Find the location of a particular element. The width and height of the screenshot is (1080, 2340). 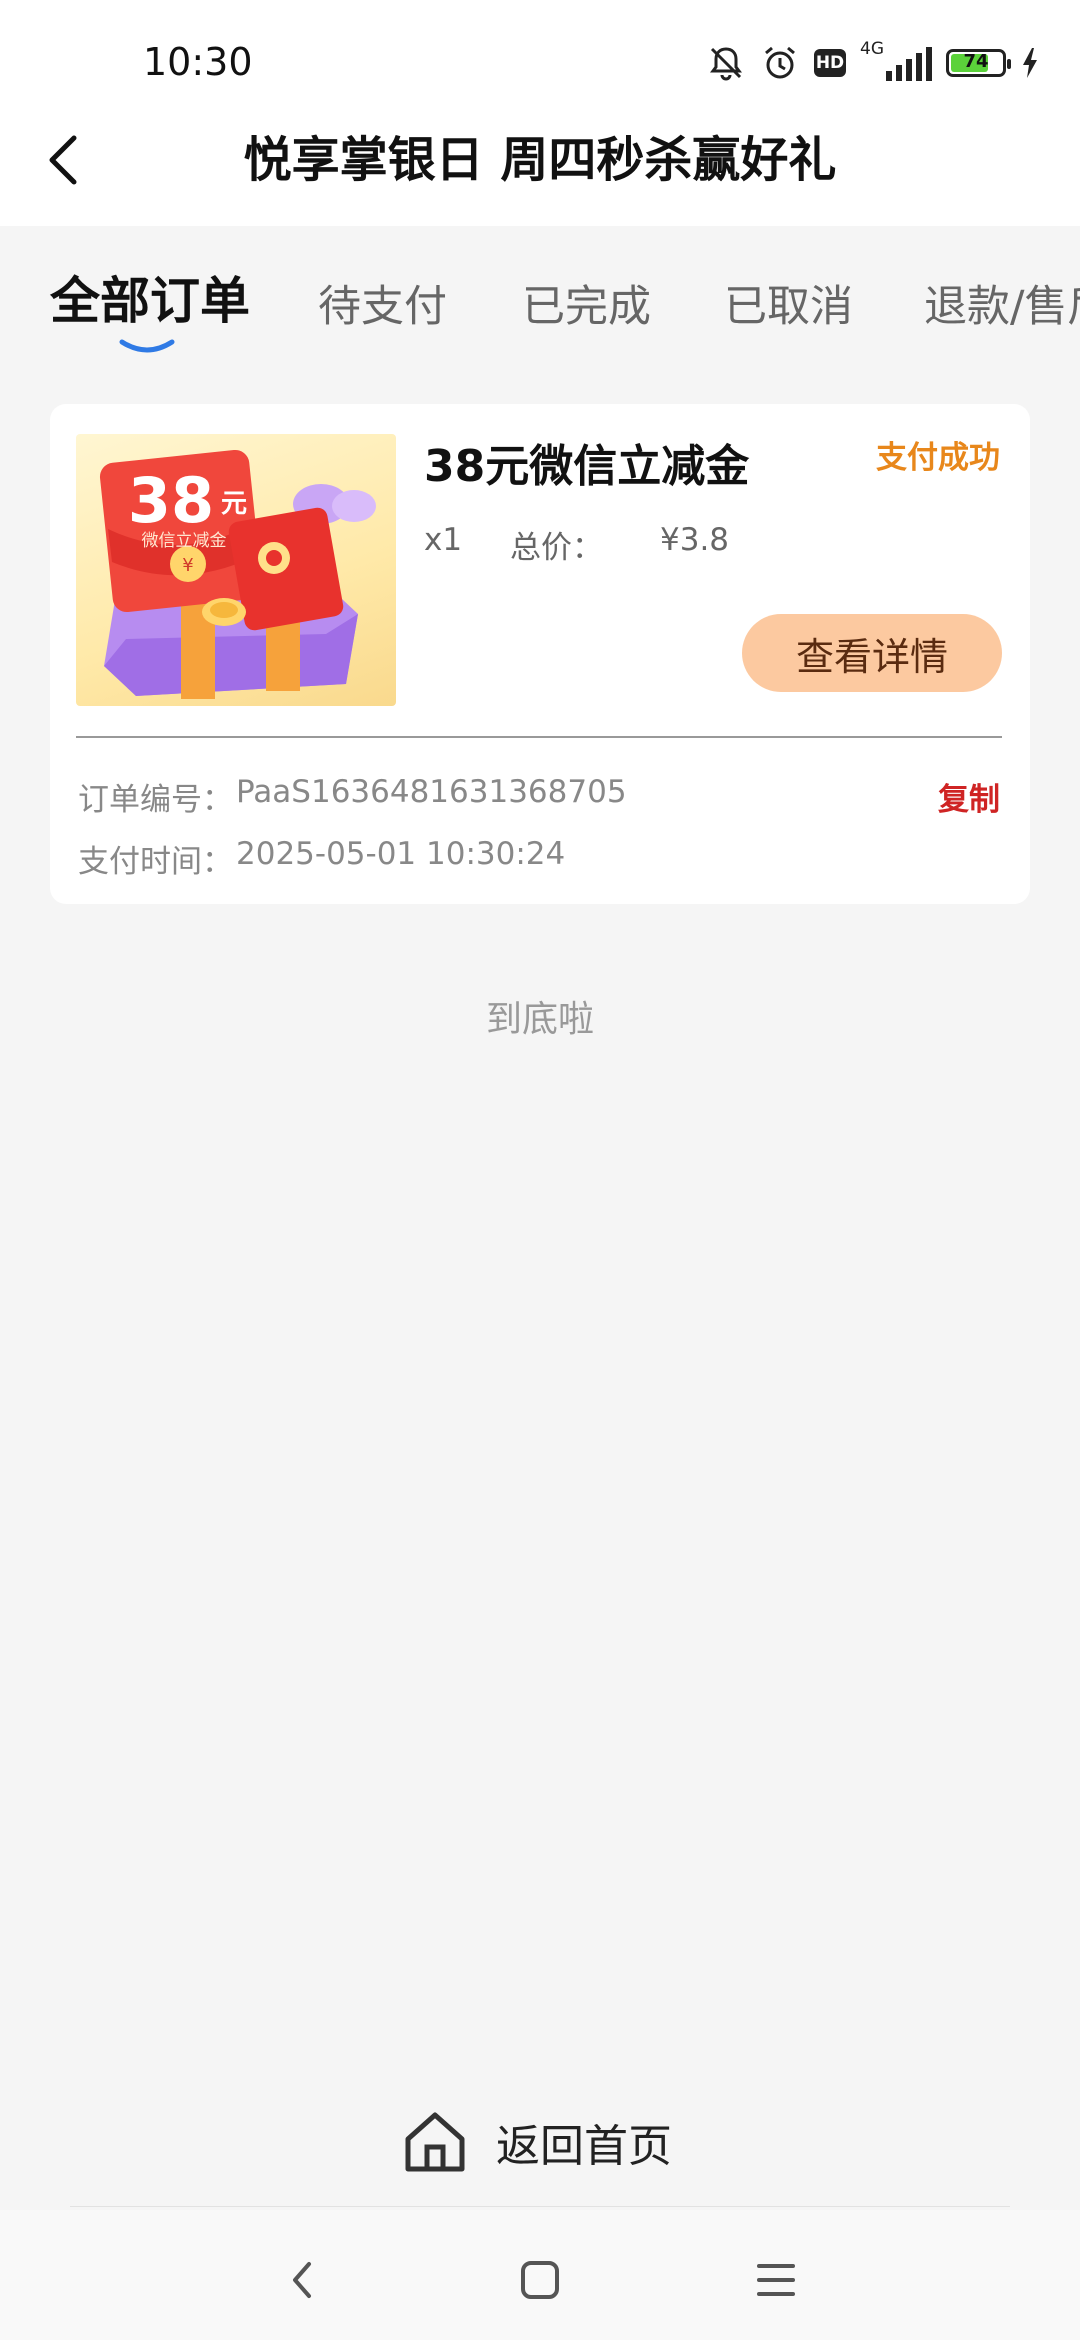

nav-home-icon is located at coordinates (540, 2280).